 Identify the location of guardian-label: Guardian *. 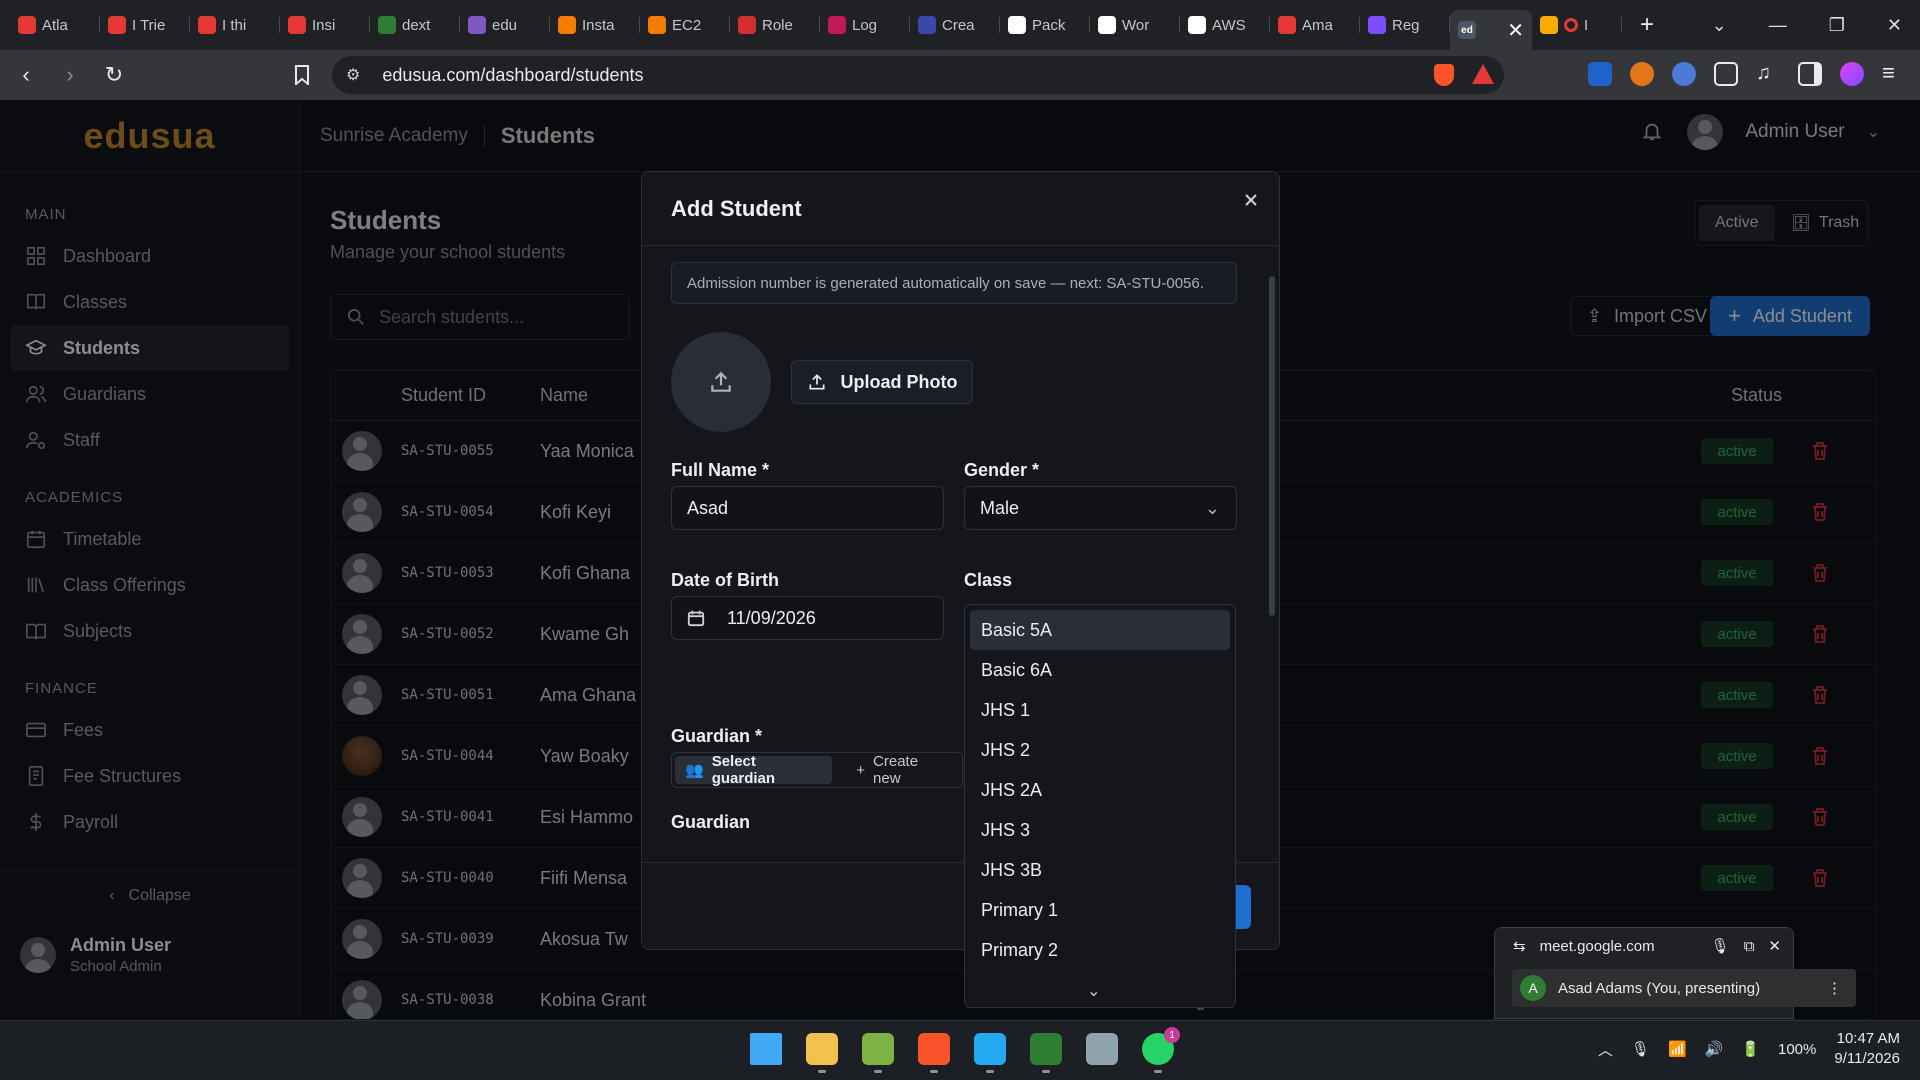
(717, 736).